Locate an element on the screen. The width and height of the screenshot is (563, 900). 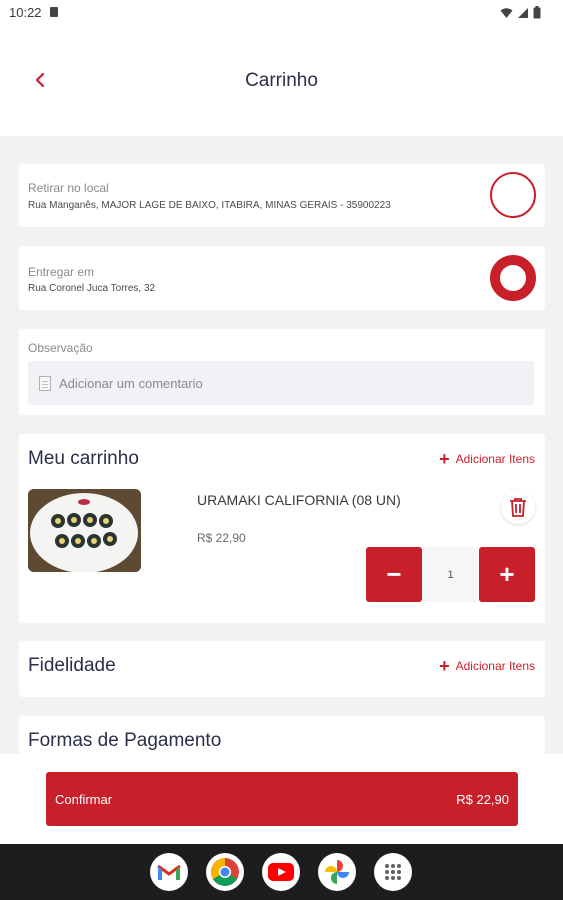
product-name: URAMAKI CALIFORNIA (08 UN) is located at coordinates (299, 500).